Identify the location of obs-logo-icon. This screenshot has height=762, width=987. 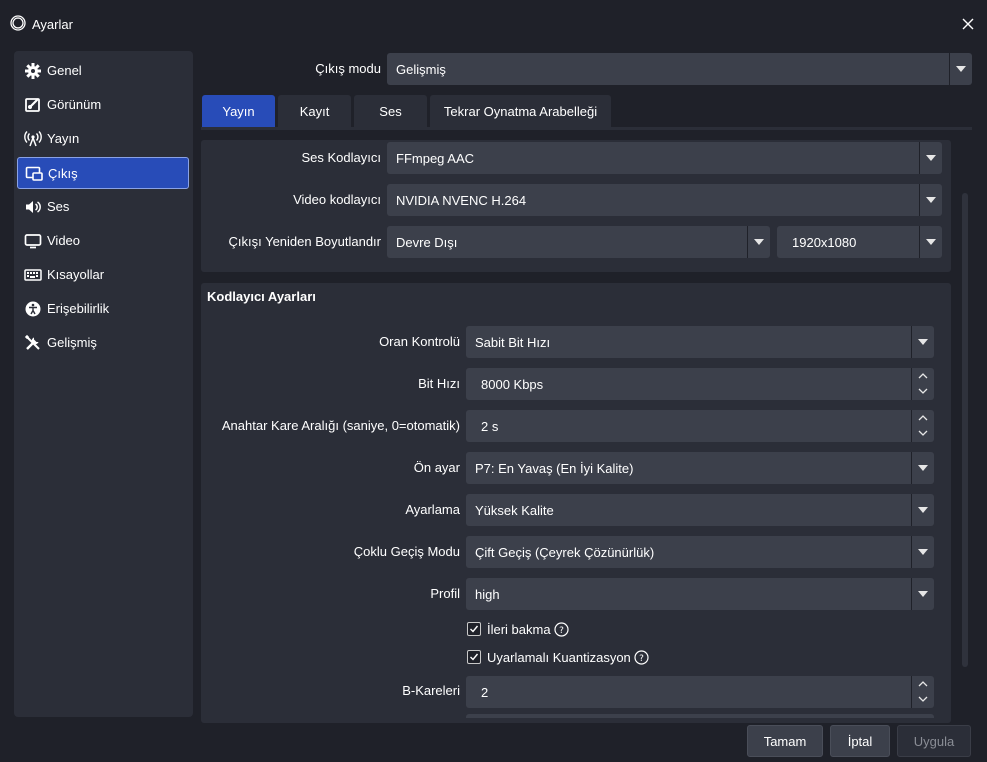
(18, 23).